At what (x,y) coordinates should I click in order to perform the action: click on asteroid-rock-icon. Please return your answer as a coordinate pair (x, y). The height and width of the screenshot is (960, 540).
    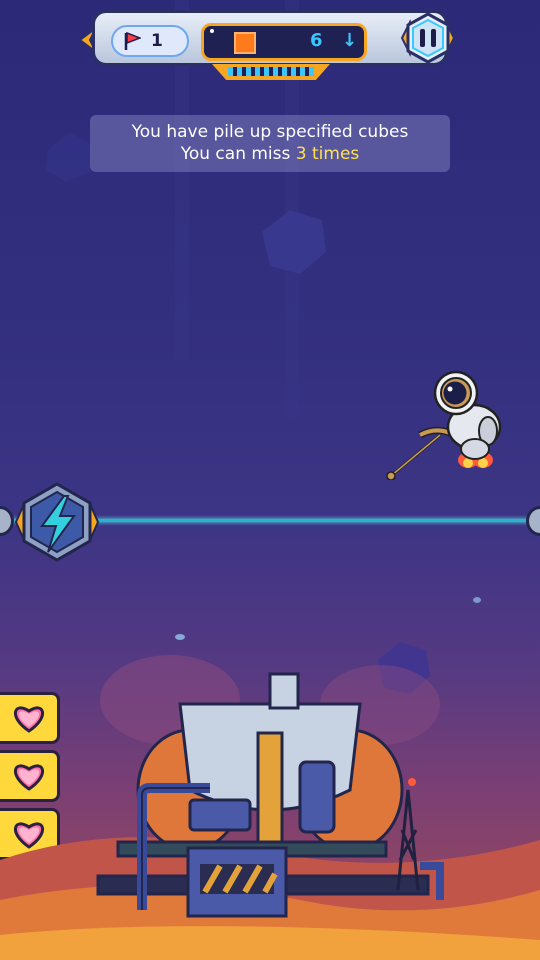
    Looking at the image, I should click on (294, 242).